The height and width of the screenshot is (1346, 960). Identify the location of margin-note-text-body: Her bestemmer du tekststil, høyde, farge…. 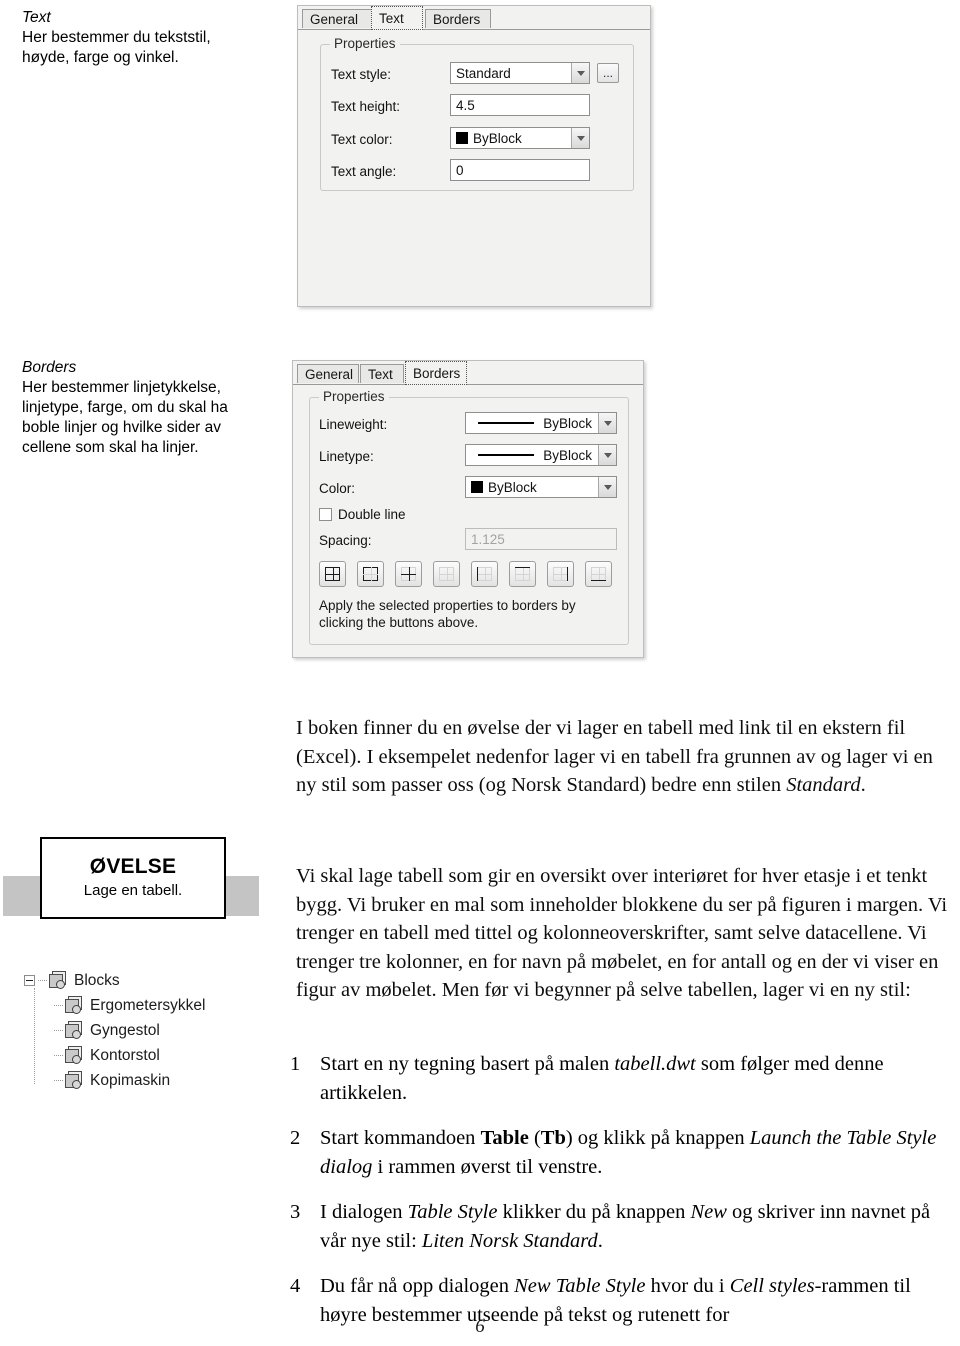
(116, 47).